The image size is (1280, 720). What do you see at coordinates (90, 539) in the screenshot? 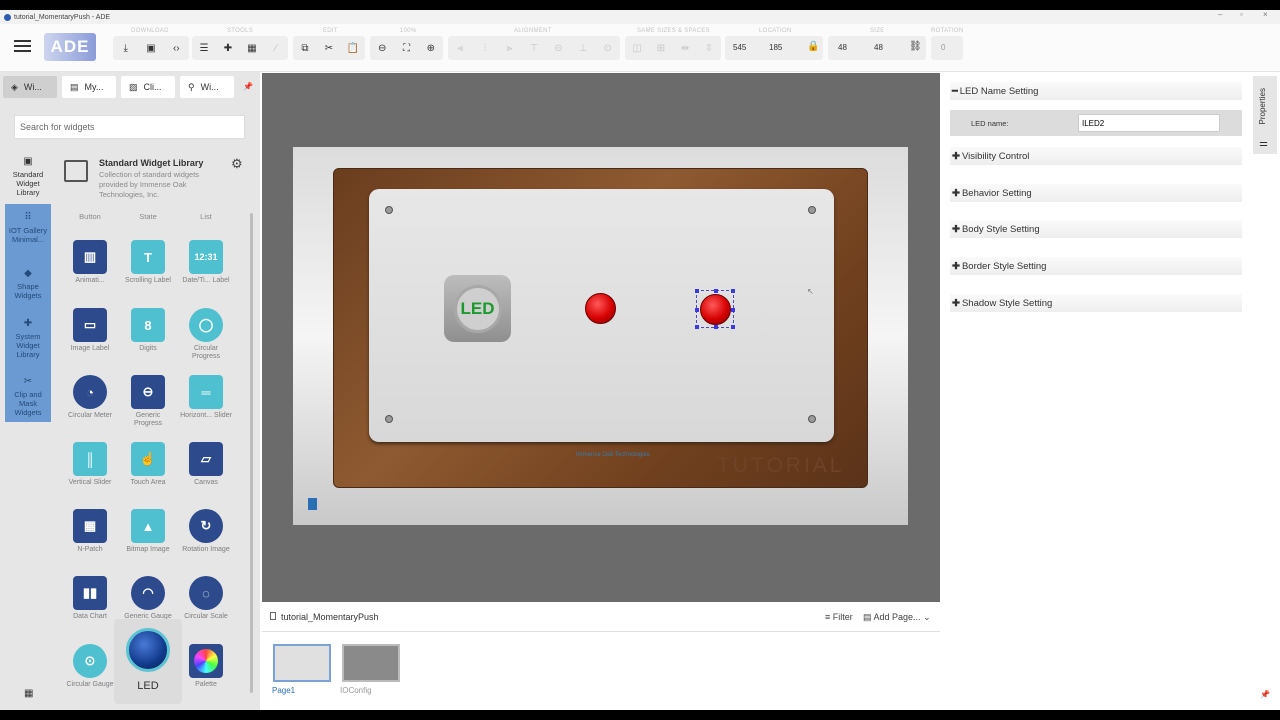
I see `widget-n-patch: ▦ N-Patch` at bounding box center [90, 539].